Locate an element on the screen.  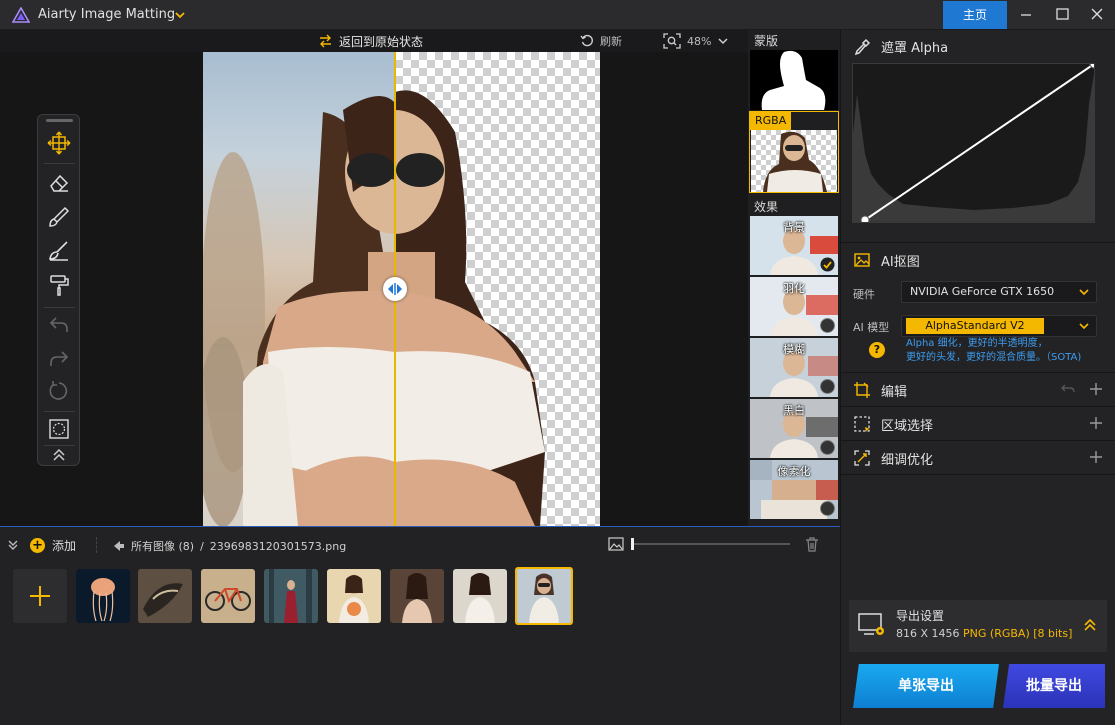
thumbnail-selected is located at coordinates (544, 596).